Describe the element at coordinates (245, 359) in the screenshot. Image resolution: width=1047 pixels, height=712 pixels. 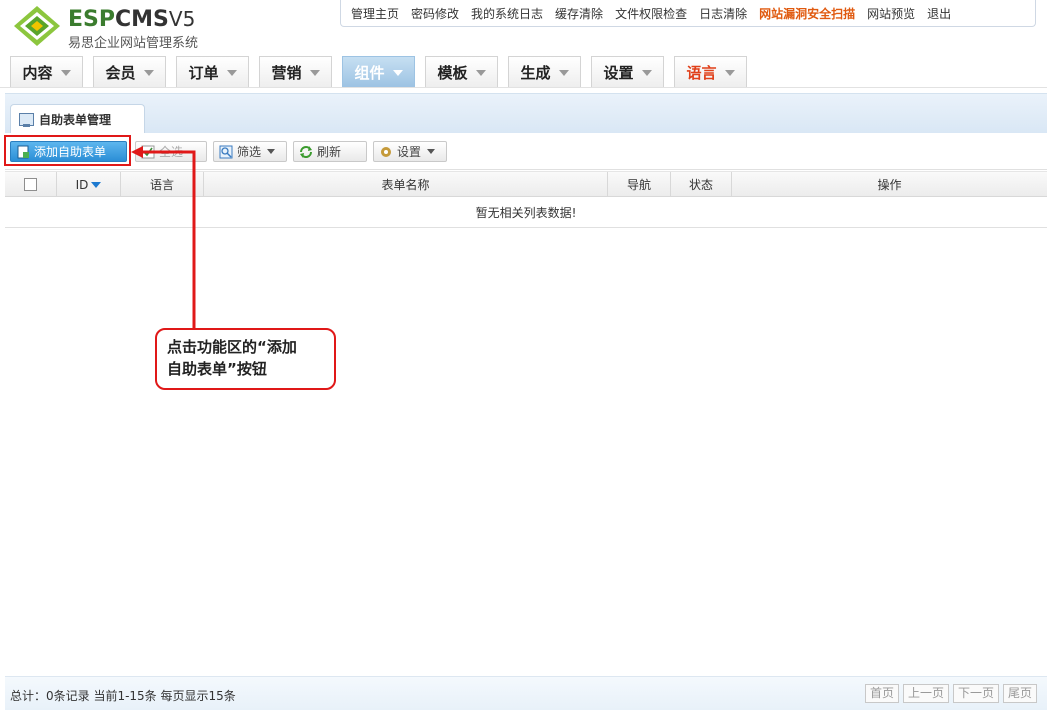
I see `callout-annotation: 点击功能区的“添加 自助表单”按钮` at that location.